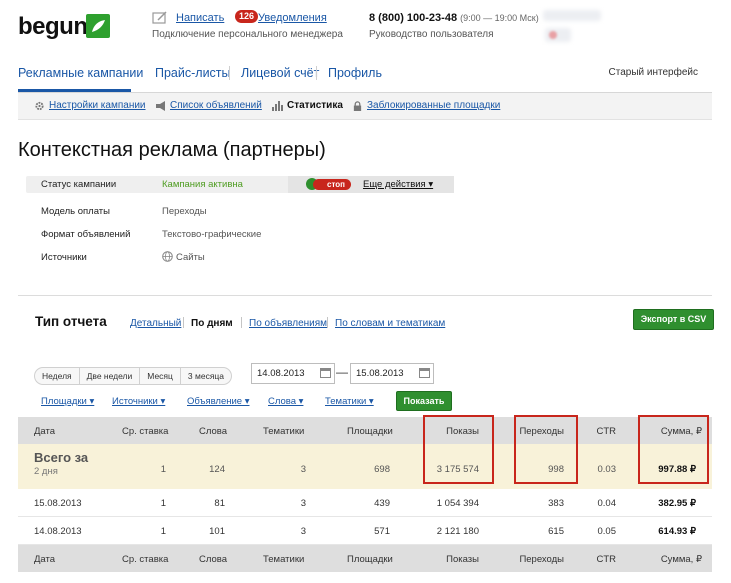 The width and height of the screenshot is (731, 583). I want to click on tab-by-words-topics: По словам и тематикам, so click(390, 323).